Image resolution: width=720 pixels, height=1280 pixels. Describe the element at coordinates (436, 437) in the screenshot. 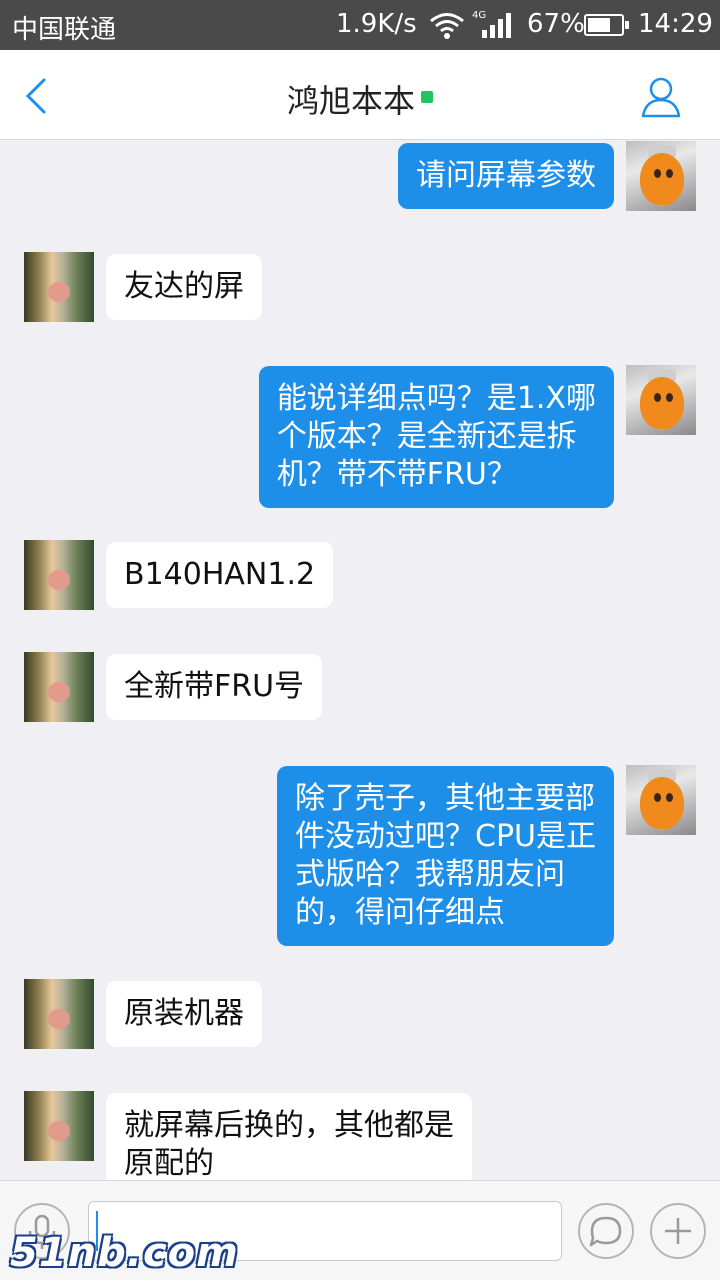

I see `my-message-bubble: 能说详细点吗？是1.X哪 个版本？是全新还是拆 机？带不带FRU？` at that location.